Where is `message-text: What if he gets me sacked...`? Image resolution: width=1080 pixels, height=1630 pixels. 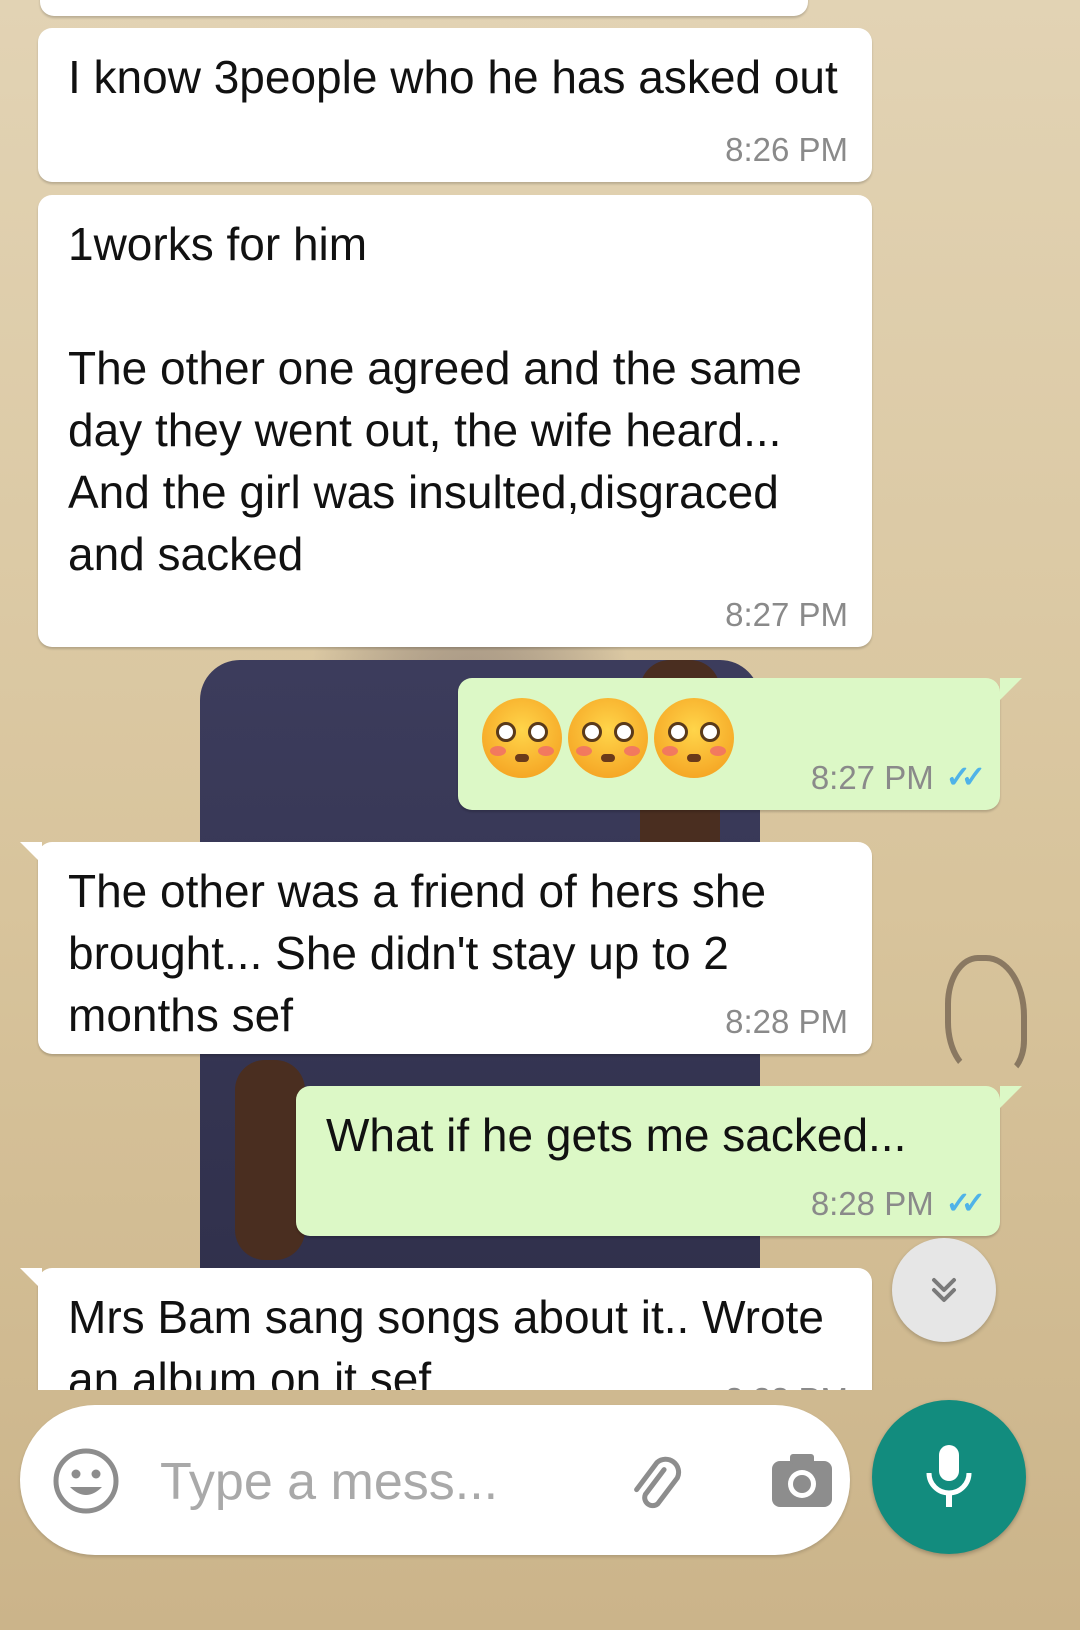 message-text: What if he gets me sacked... is located at coordinates (616, 1135).